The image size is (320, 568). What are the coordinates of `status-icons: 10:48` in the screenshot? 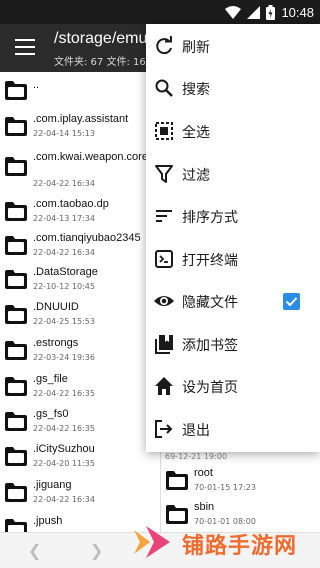 It's located at (269, 12).